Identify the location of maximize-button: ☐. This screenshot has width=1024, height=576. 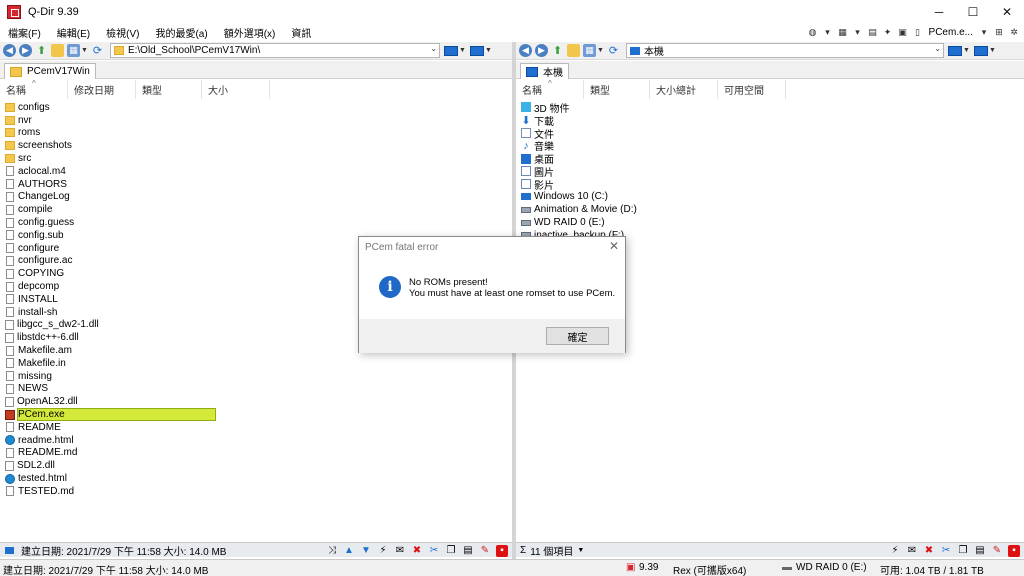
(973, 12).